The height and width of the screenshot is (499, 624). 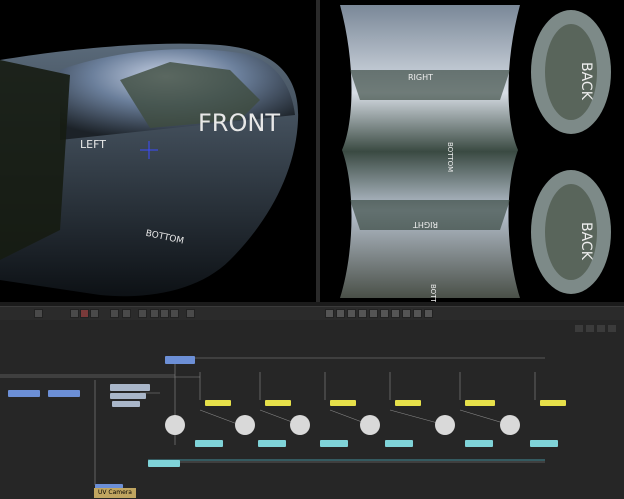 What do you see at coordinates (142, 313) in the screenshot?
I see `lock-icon` at bounding box center [142, 313].